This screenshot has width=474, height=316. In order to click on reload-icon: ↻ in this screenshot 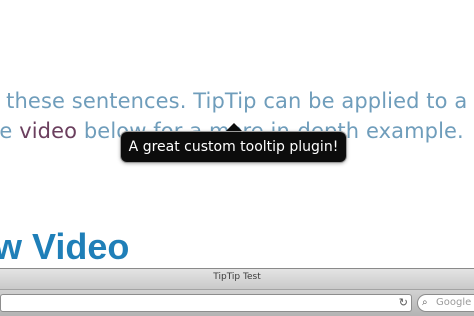, I will do `click(403, 303)`.